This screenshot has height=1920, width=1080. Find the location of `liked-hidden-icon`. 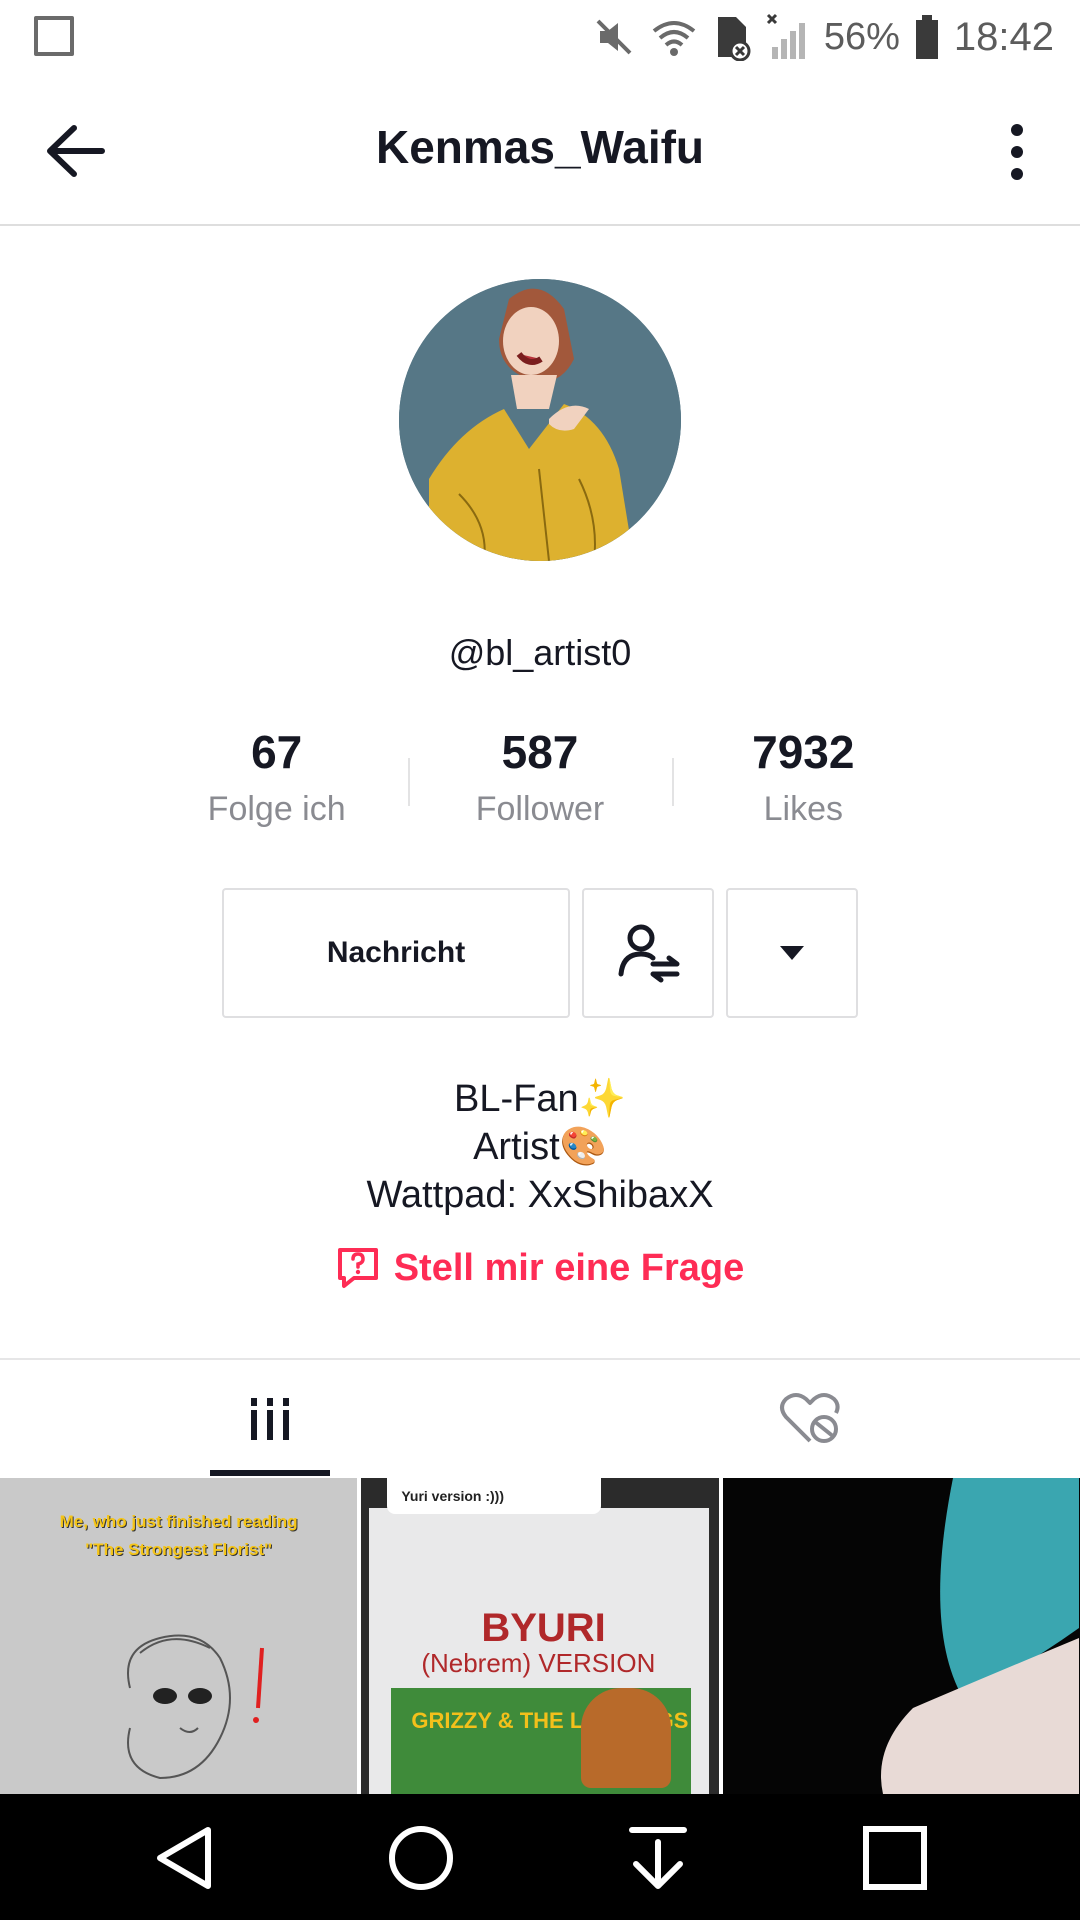

liked-hidden-icon is located at coordinates (810, 1418).